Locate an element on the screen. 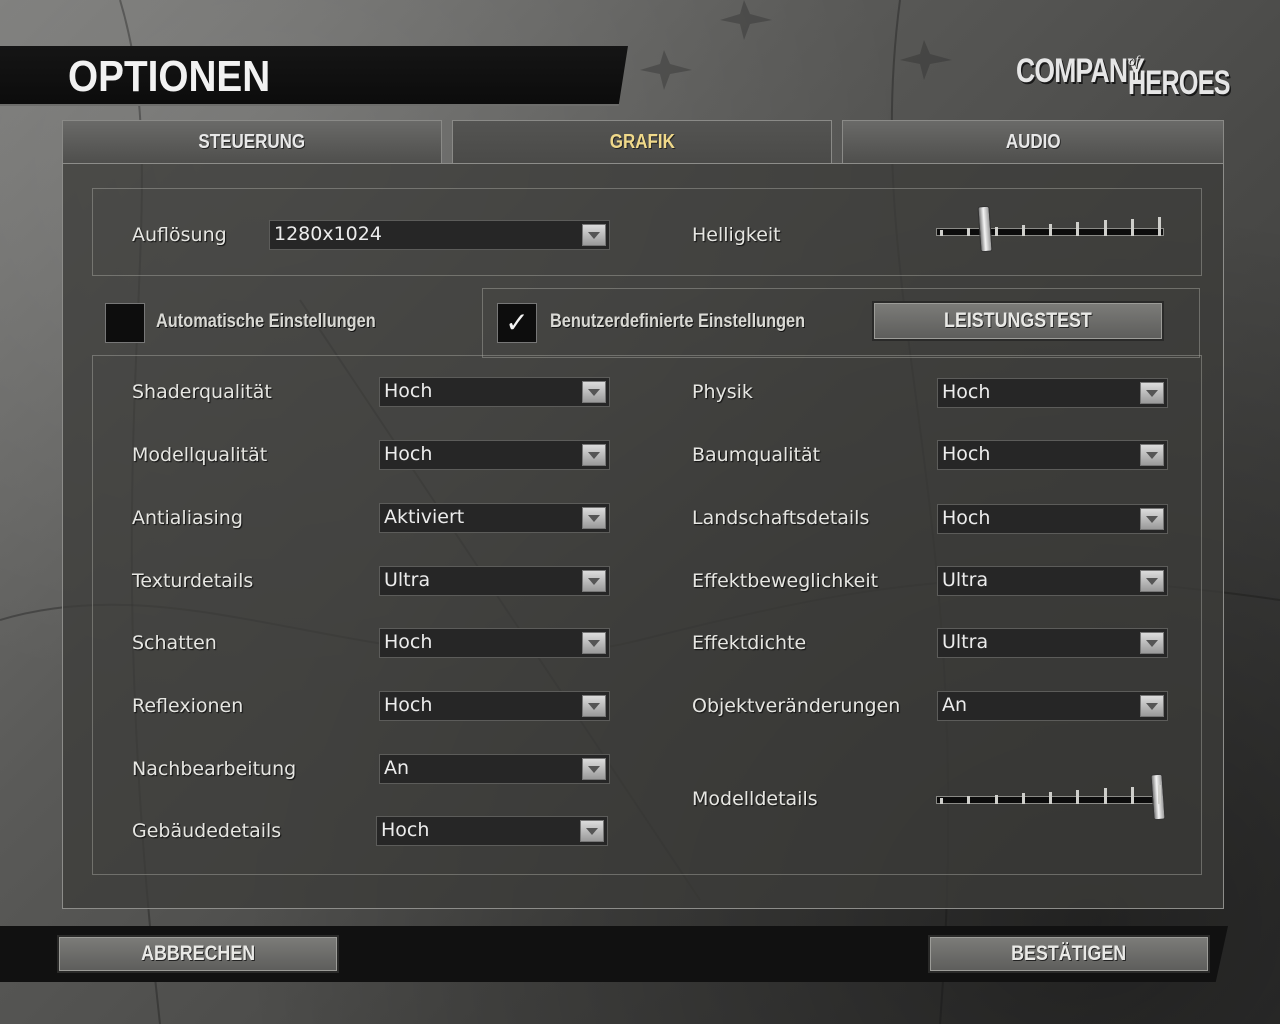 The height and width of the screenshot is (1024, 1280). post-processing-dropdown: An is located at coordinates (494, 769).